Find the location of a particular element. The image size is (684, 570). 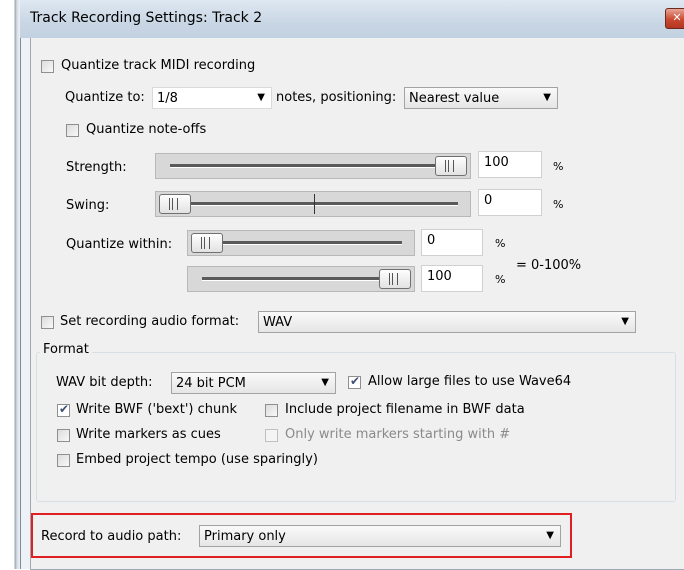

bwf-label: Write BWF ('bext') chunk is located at coordinates (157, 409).